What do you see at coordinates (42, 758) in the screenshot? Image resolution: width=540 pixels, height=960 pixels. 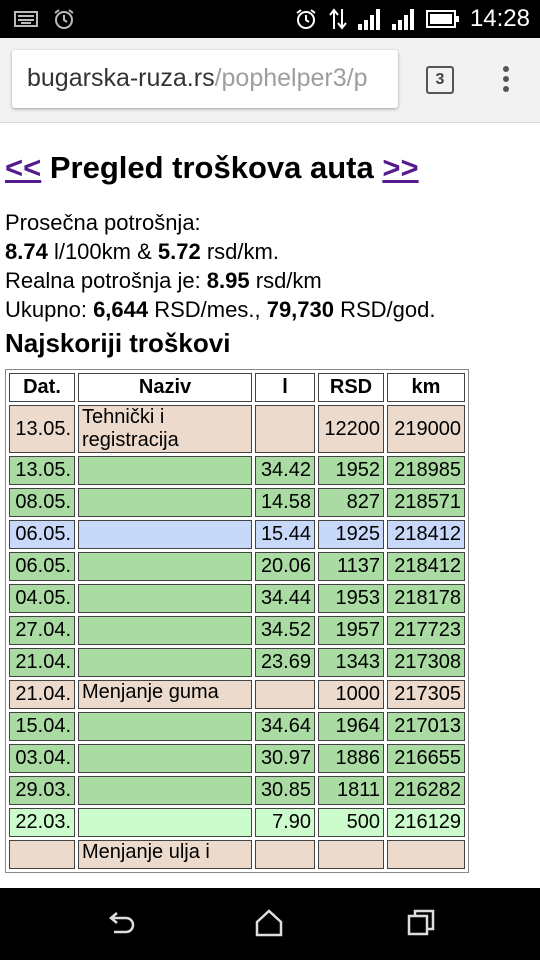 I see `cell-date: 03.04.` at bounding box center [42, 758].